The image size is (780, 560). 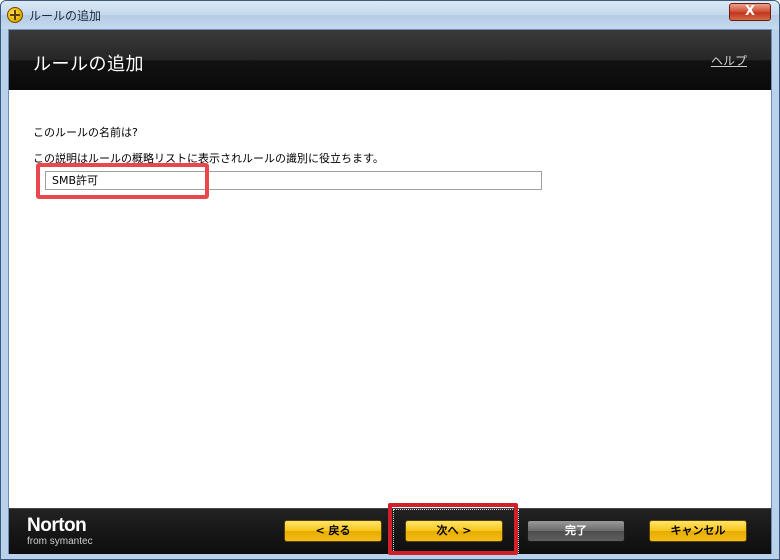 What do you see at coordinates (15, 15) in the screenshot?
I see `norton-globe-icon` at bounding box center [15, 15].